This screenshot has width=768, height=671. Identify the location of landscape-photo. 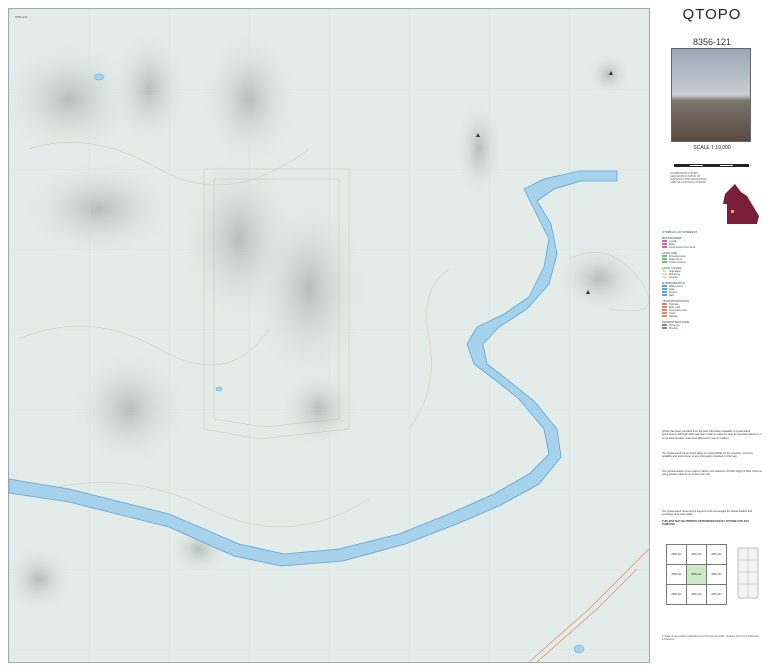
(711, 95).